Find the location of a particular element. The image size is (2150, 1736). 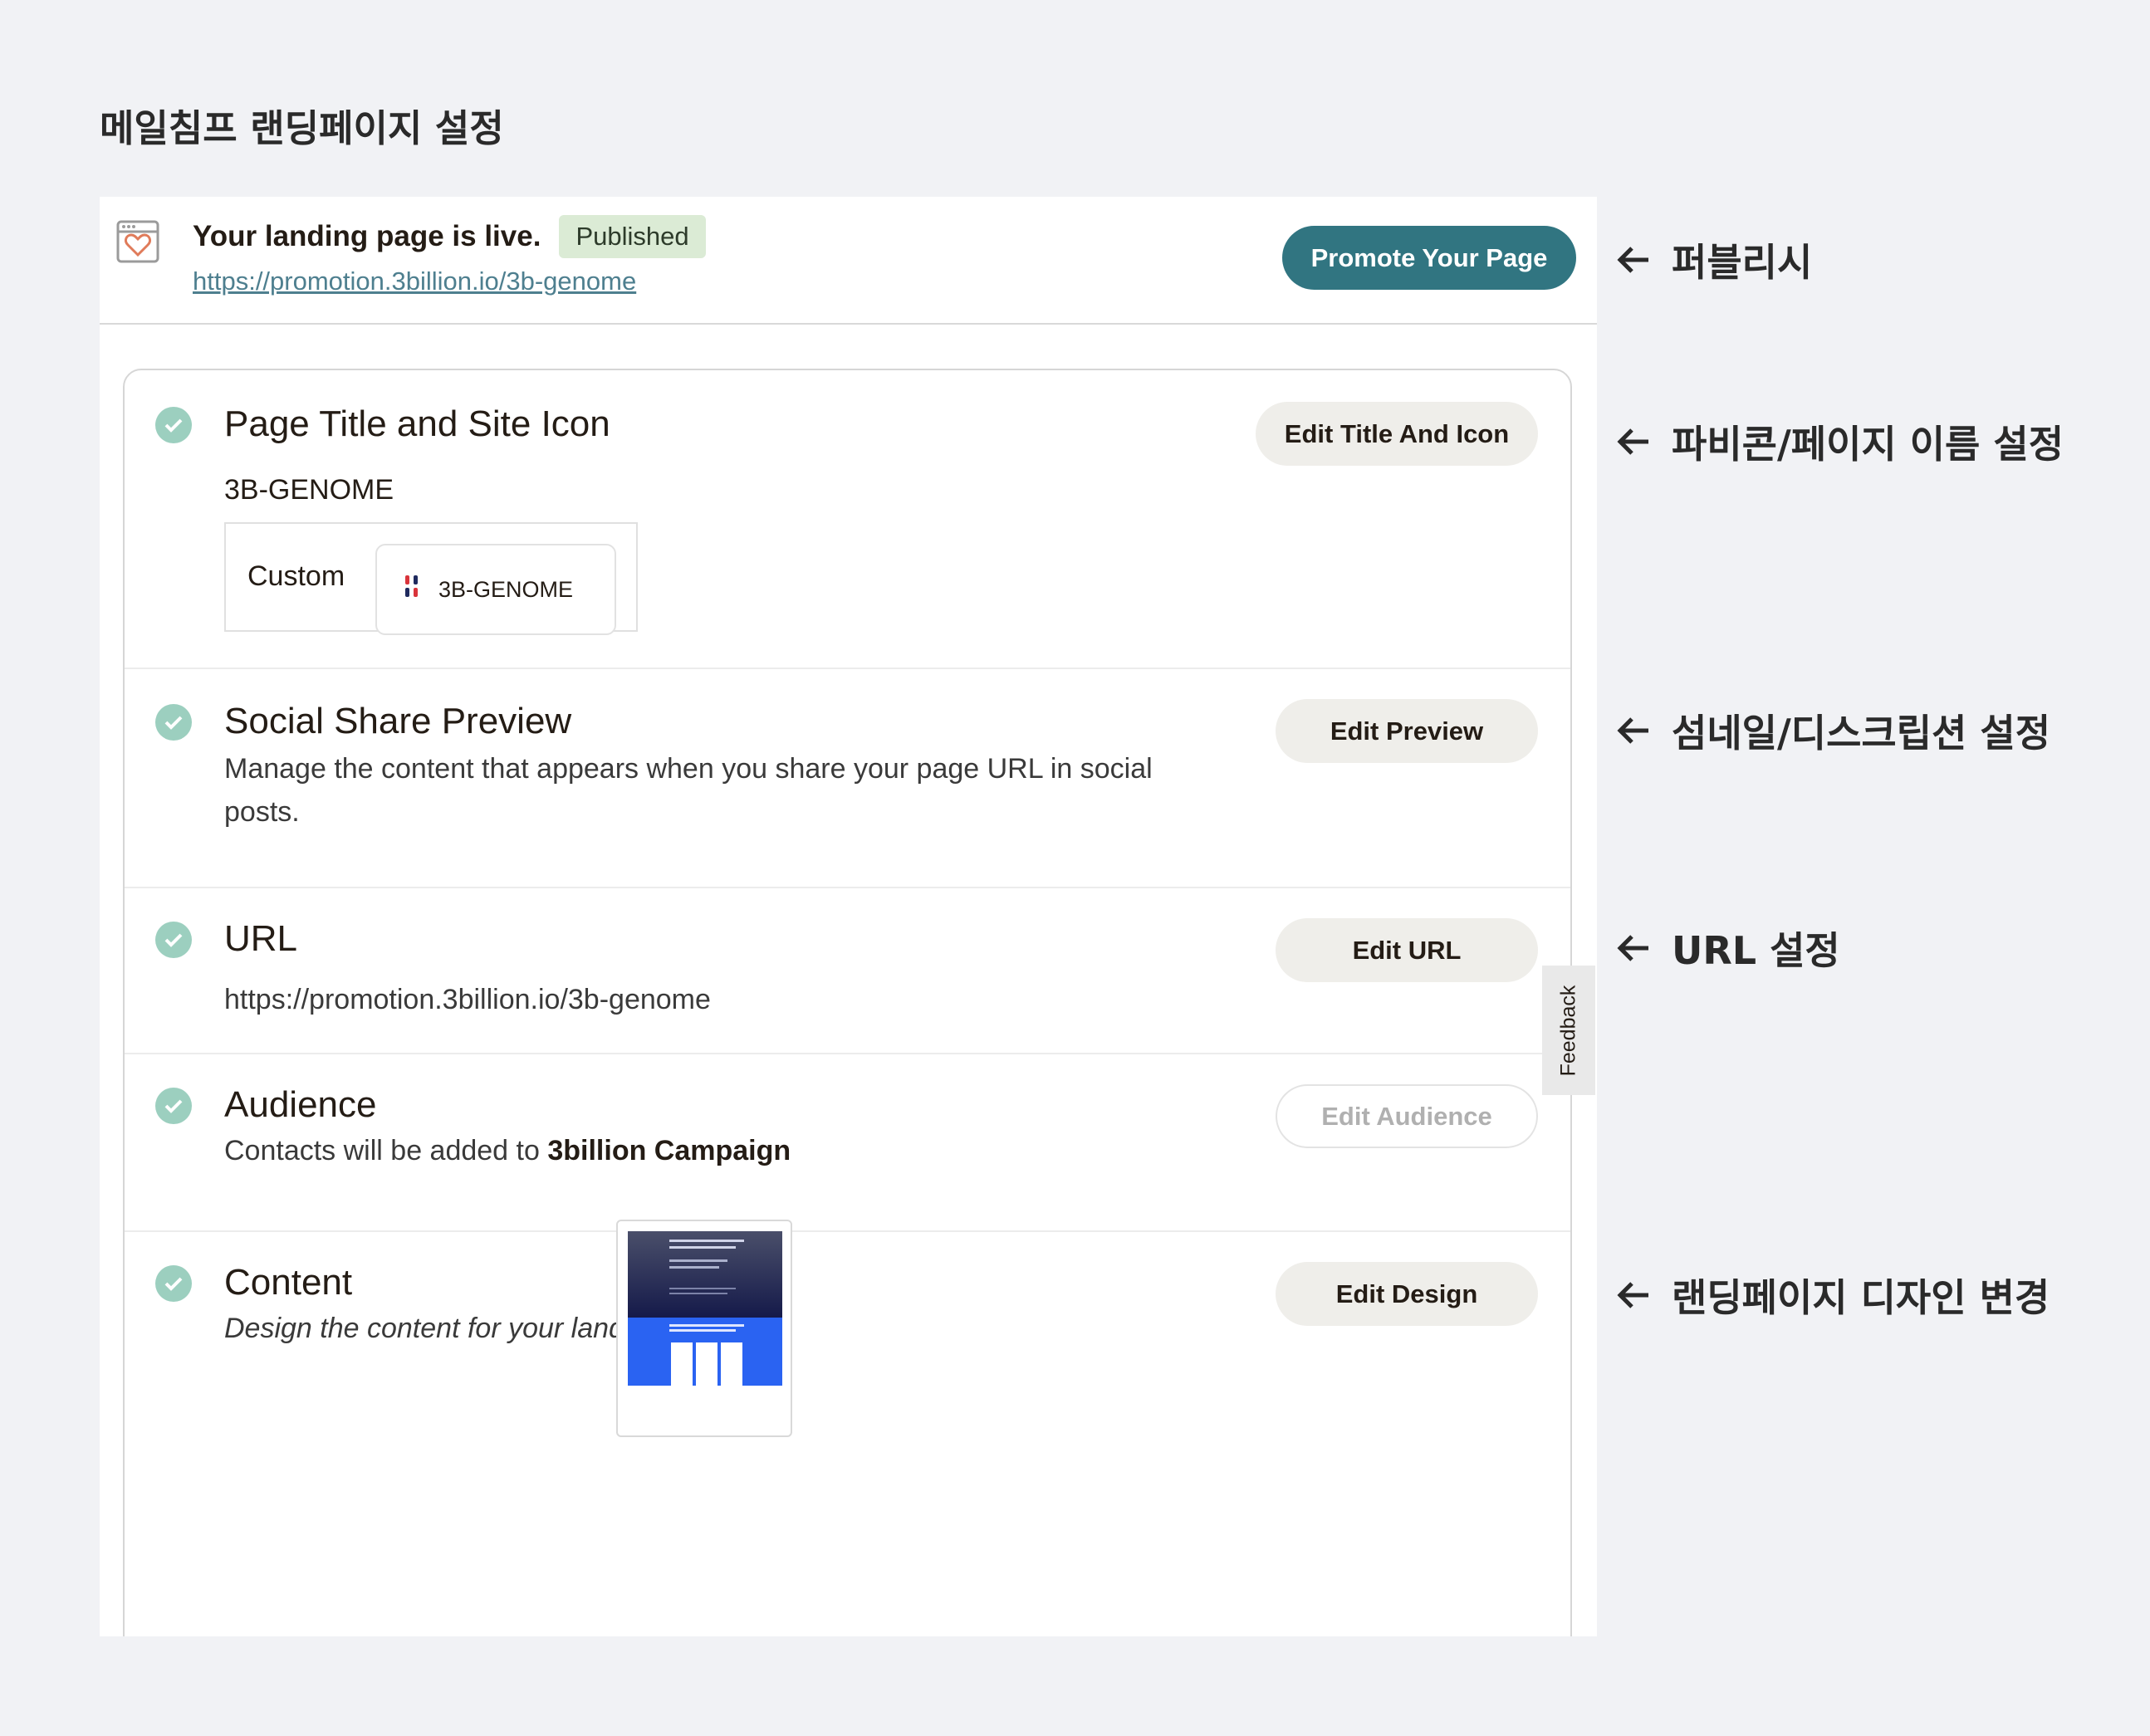

live-page-link: https://promotion.3billion.io/3b-genome is located at coordinates (414, 281).